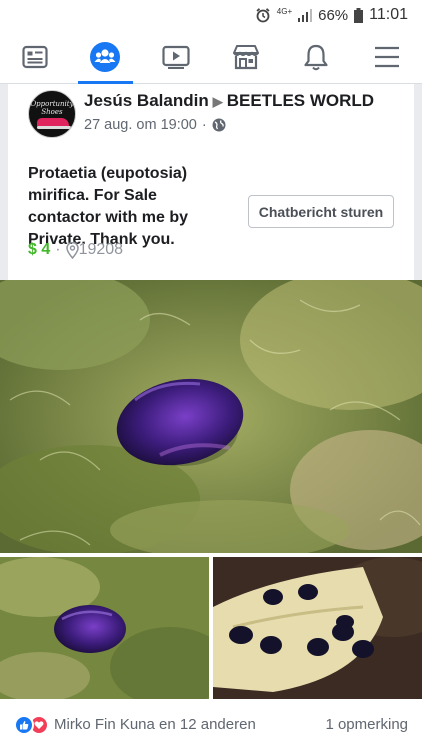 This screenshot has width=422, height=750. I want to click on post-footer: Mirko Fin Kuna en 12 anderen 1 opmerking, so click(211, 724).